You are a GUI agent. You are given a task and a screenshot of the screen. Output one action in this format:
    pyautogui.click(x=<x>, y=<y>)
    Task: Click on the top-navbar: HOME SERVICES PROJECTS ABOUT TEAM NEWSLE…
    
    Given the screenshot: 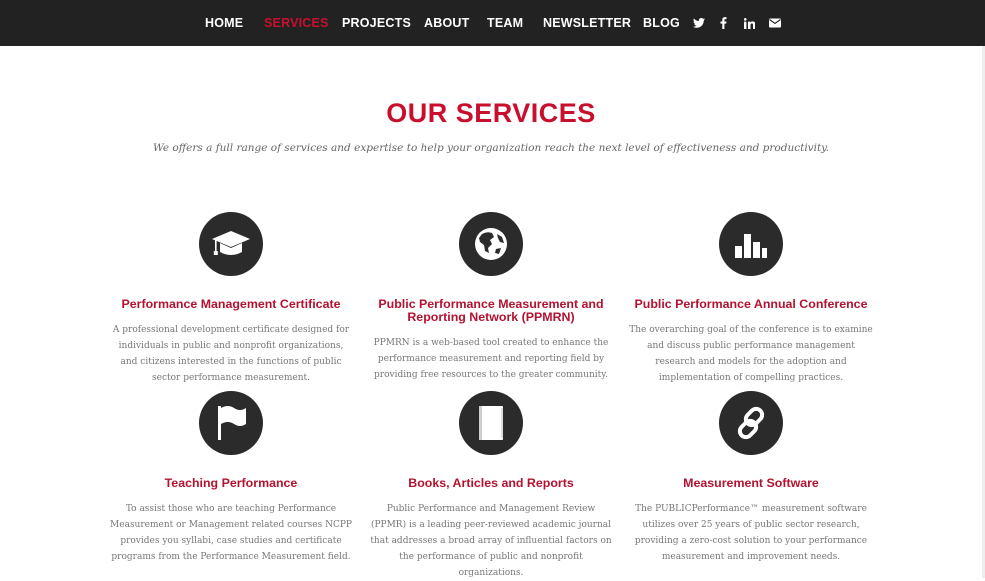 What is the action you would take?
    pyautogui.click(x=492, y=23)
    